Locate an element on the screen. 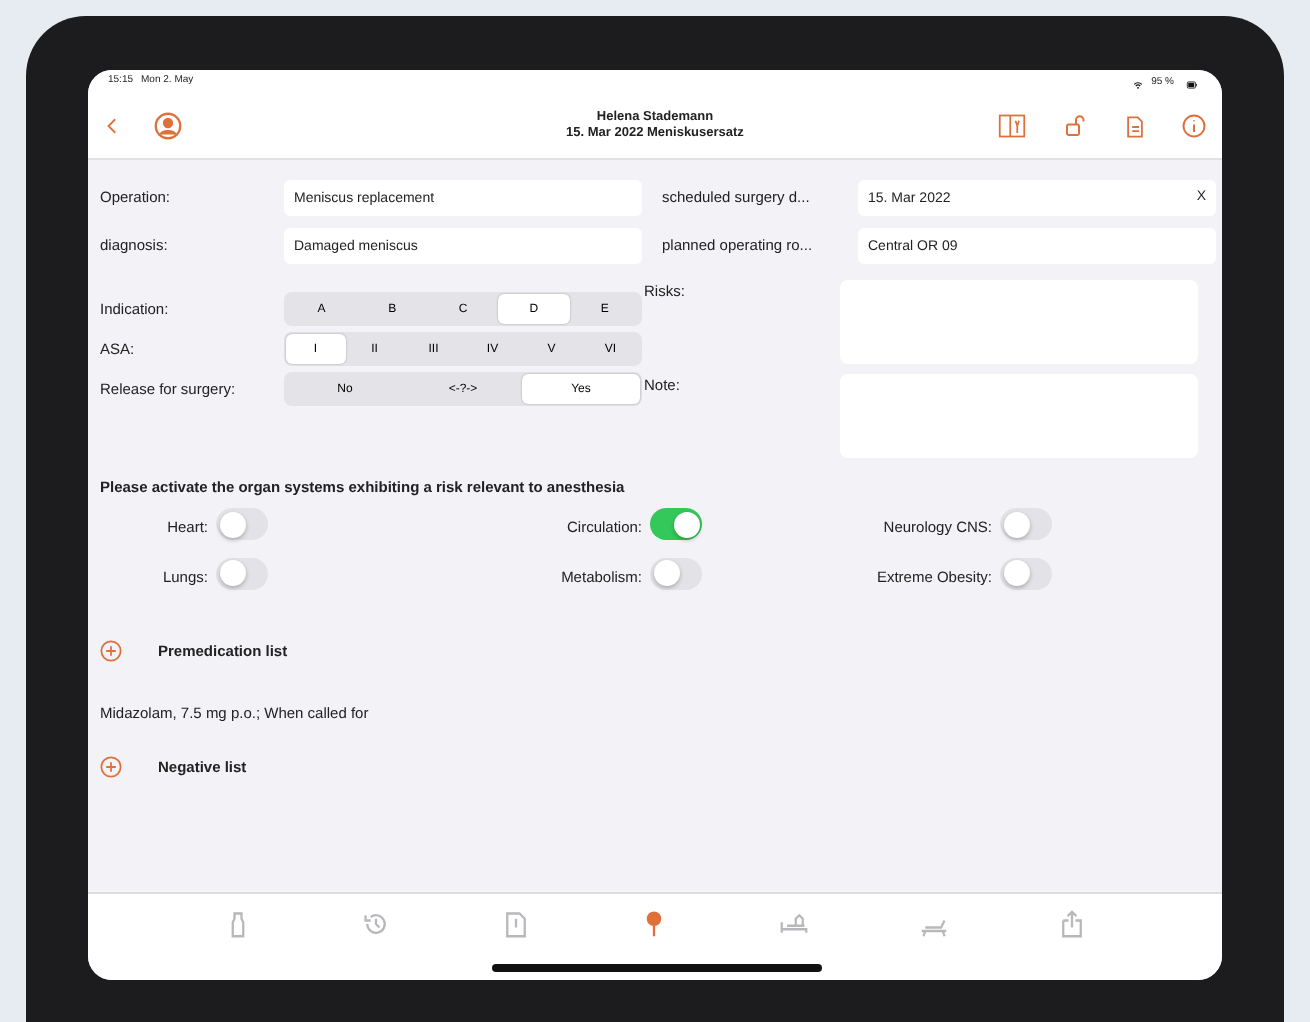  chevron-left-icon is located at coordinates (113, 126).